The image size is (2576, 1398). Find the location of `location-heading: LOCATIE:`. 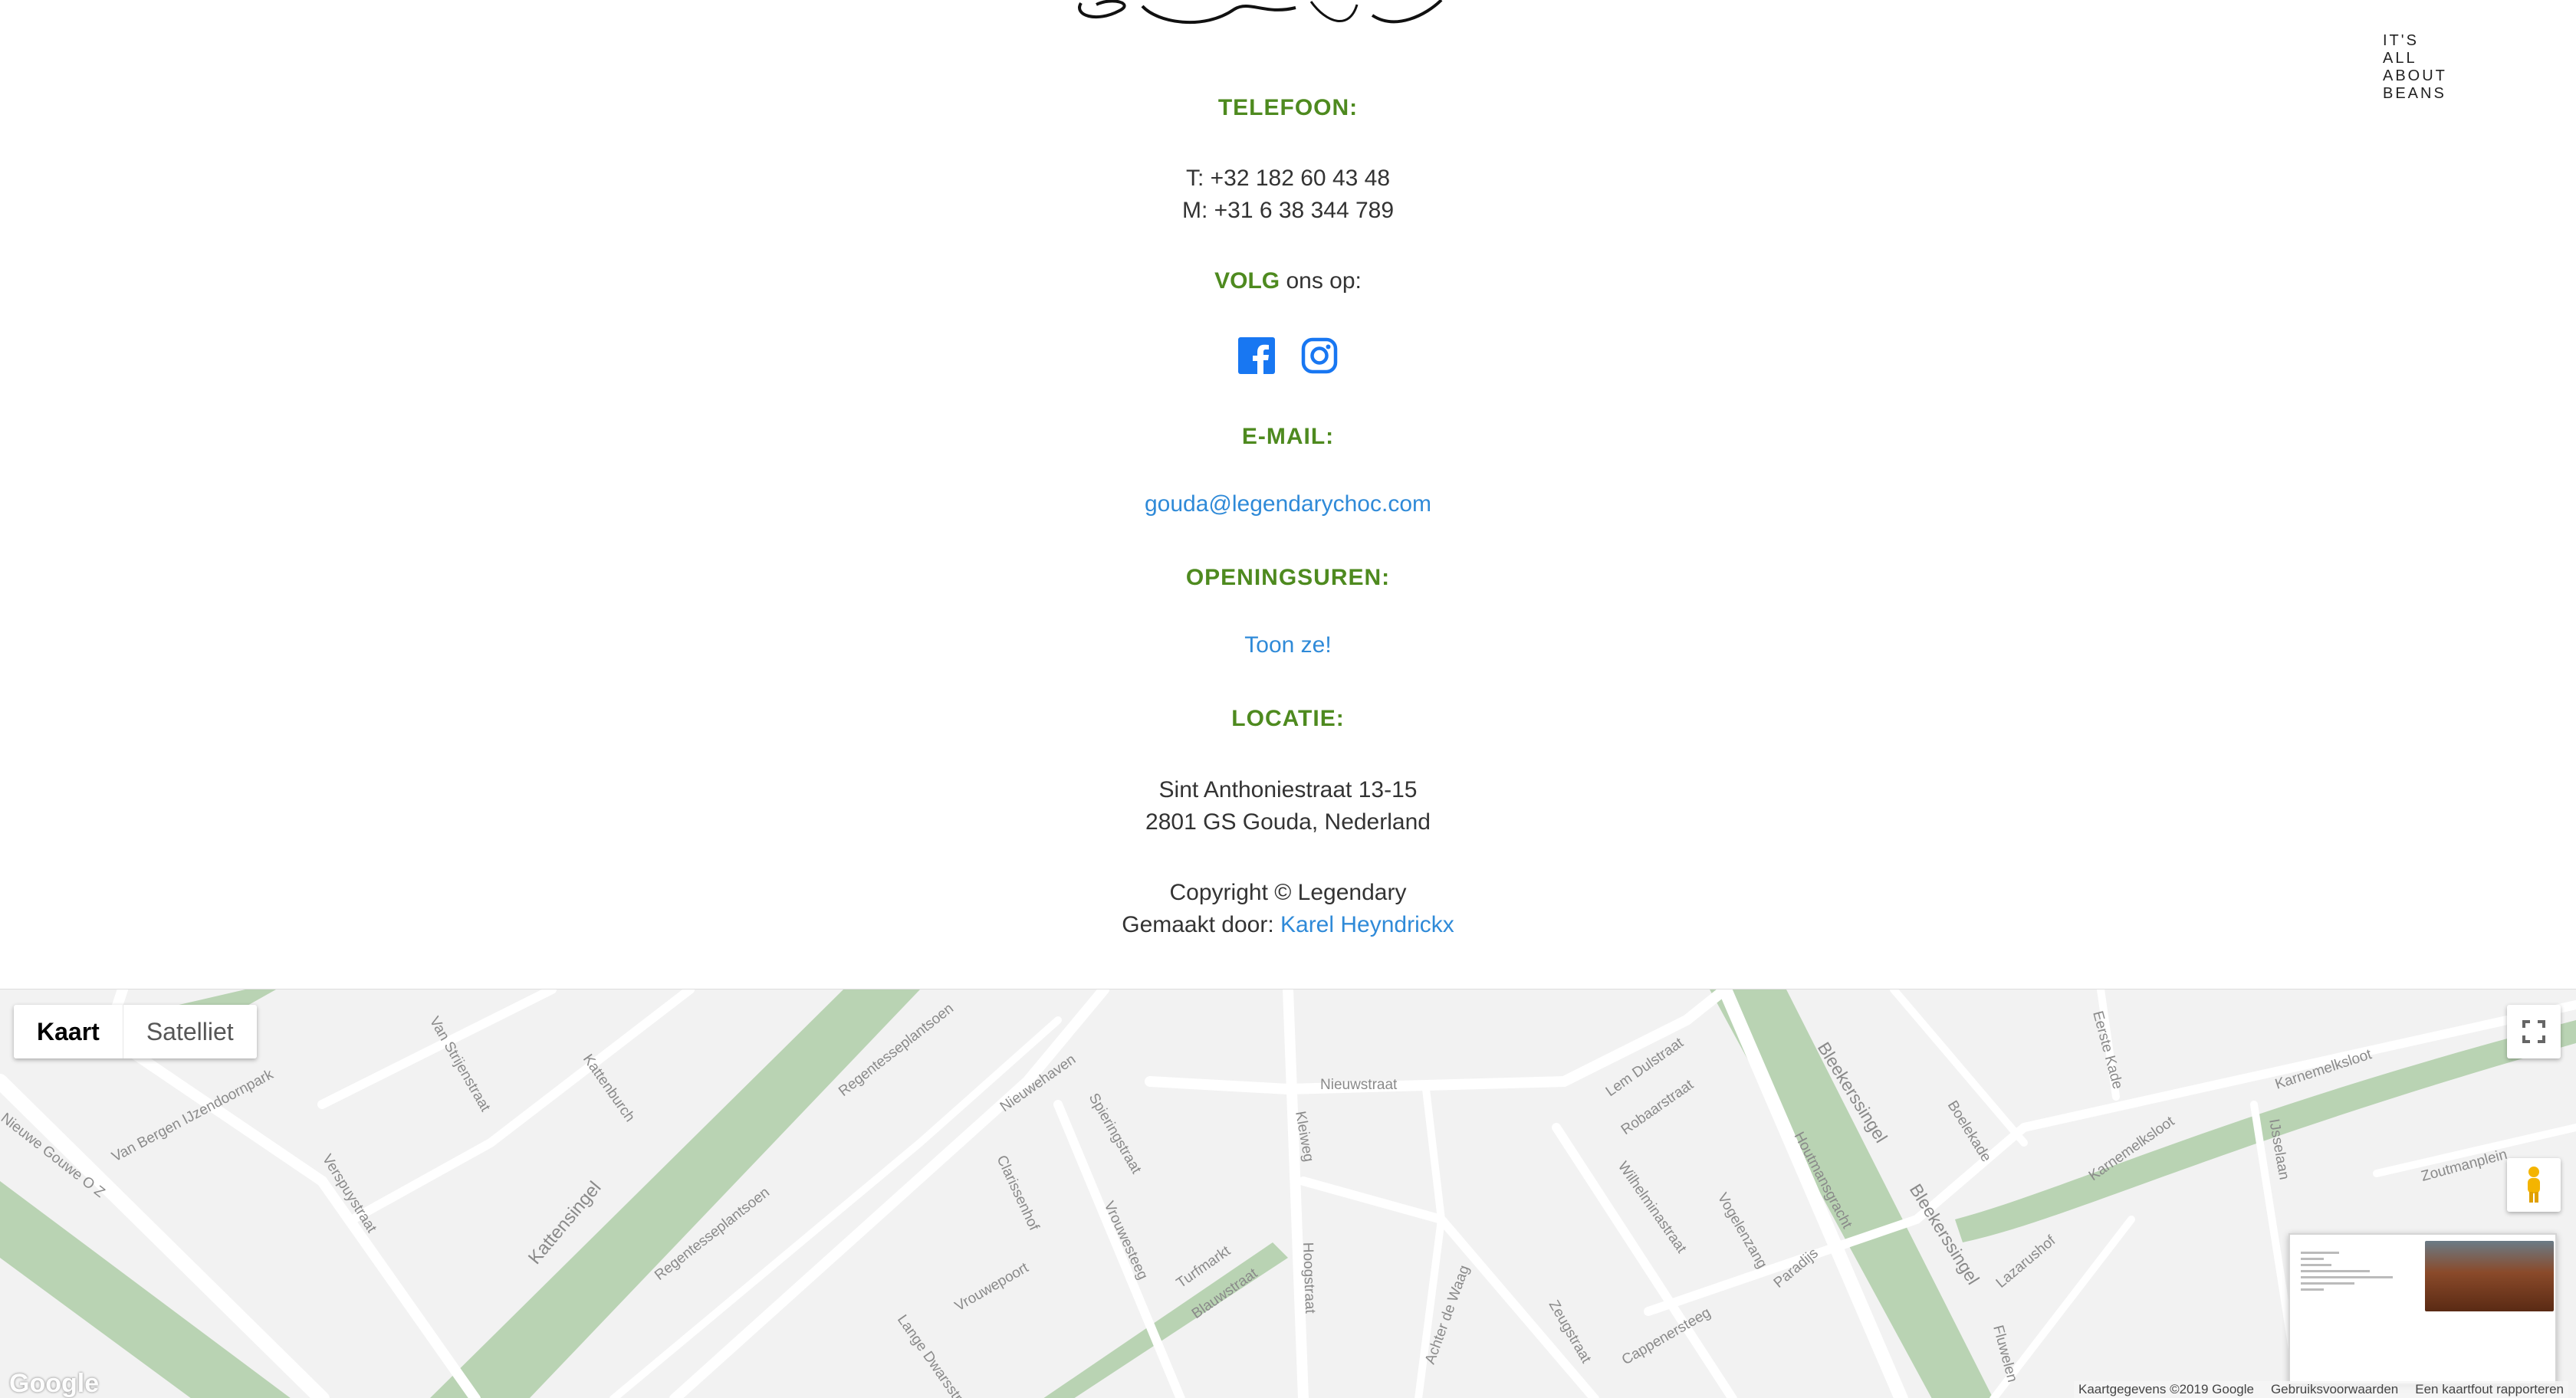

location-heading: LOCATIE: is located at coordinates (1288, 718).